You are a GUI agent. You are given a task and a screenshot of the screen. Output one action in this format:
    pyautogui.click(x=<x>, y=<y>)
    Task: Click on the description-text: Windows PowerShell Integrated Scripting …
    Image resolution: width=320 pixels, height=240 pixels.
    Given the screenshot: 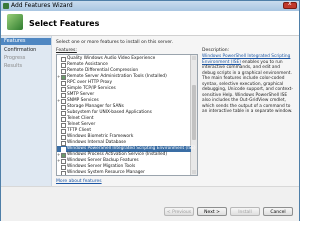 What is the action you would take?
    pyautogui.click(x=248, y=84)
    